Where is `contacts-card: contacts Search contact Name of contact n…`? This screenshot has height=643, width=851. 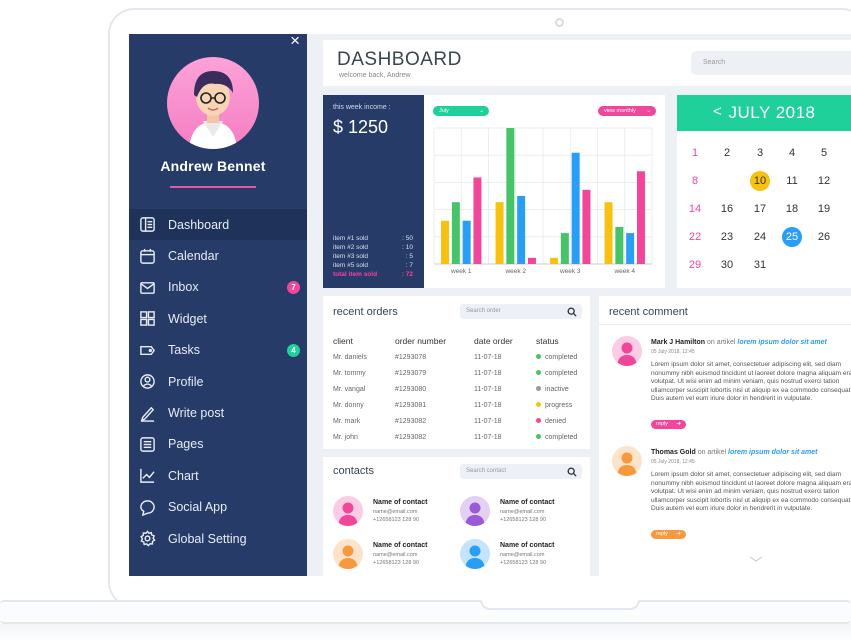 contacts-card: contacts Search contact Name of contact n… is located at coordinates (456, 516).